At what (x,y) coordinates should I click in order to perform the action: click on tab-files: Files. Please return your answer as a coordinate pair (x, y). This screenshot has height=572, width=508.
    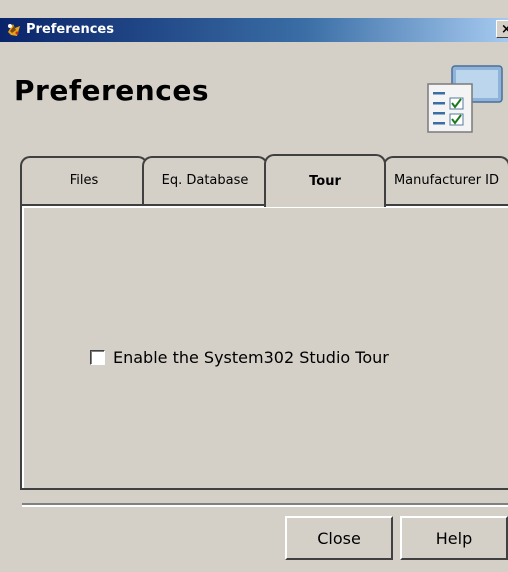
    Looking at the image, I should click on (84, 180).